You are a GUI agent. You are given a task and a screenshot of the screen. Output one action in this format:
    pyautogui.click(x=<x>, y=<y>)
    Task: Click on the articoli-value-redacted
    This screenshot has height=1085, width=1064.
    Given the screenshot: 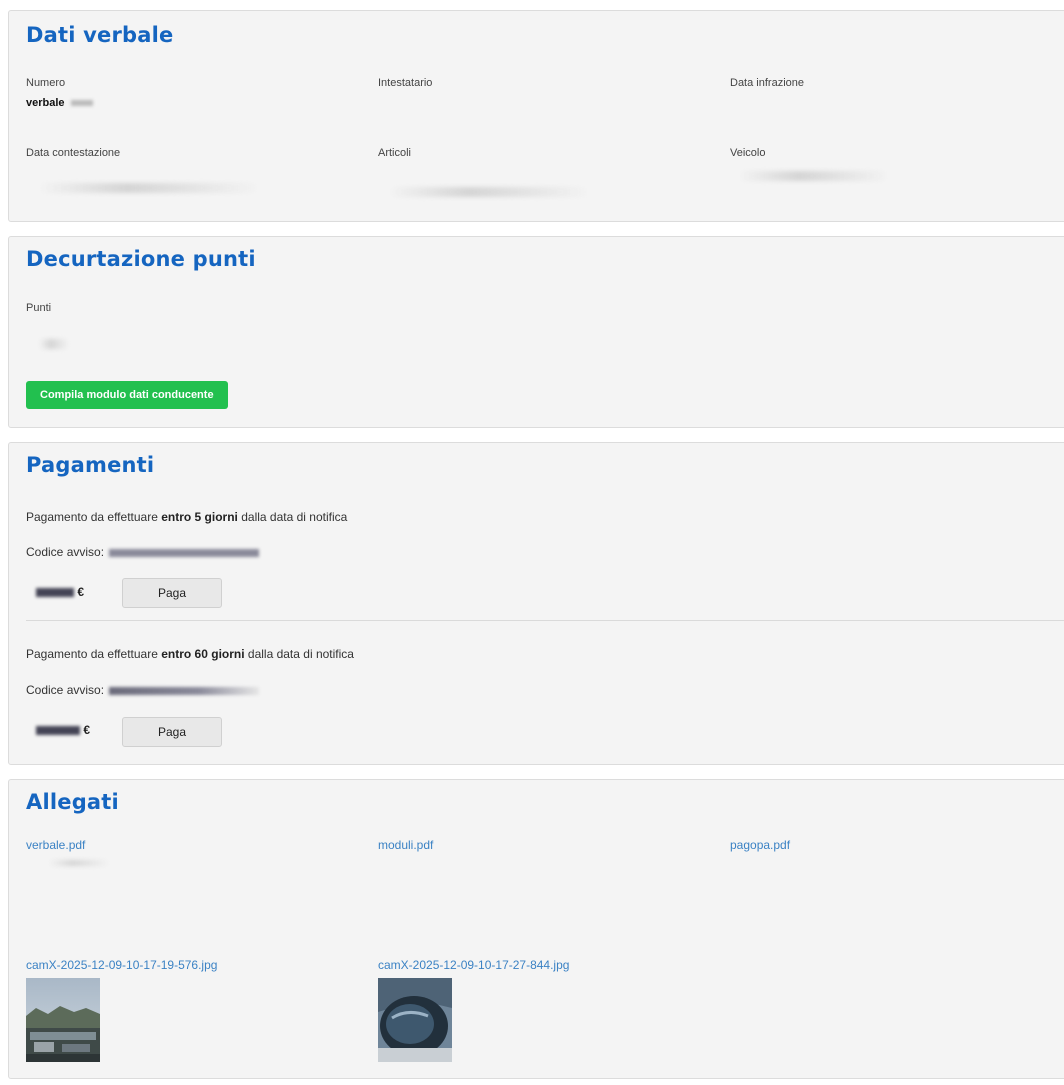 What is the action you would take?
    pyautogui.click(x=489, y=192)
    